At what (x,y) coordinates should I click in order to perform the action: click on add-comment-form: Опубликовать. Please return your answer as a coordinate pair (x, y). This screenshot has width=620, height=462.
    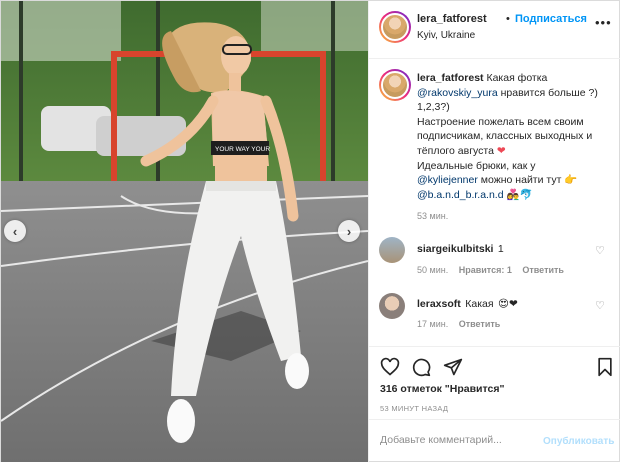
    Looking at the image, I should click on (494, 440).